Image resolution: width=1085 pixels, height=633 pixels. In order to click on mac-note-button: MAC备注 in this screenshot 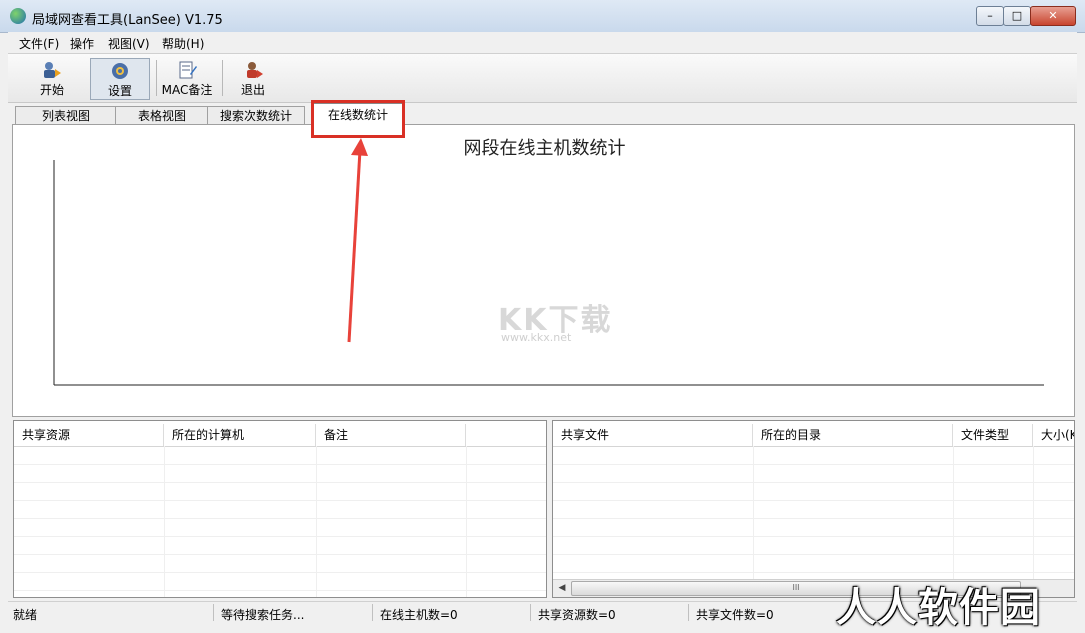, I will do `click(187, 78)`.